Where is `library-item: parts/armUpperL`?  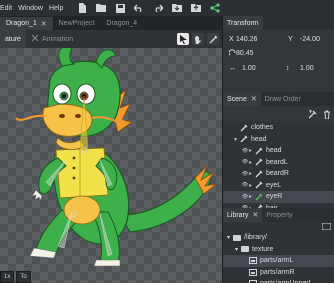
library-item: parts/armUpperL is located at coordinates (278, 280).